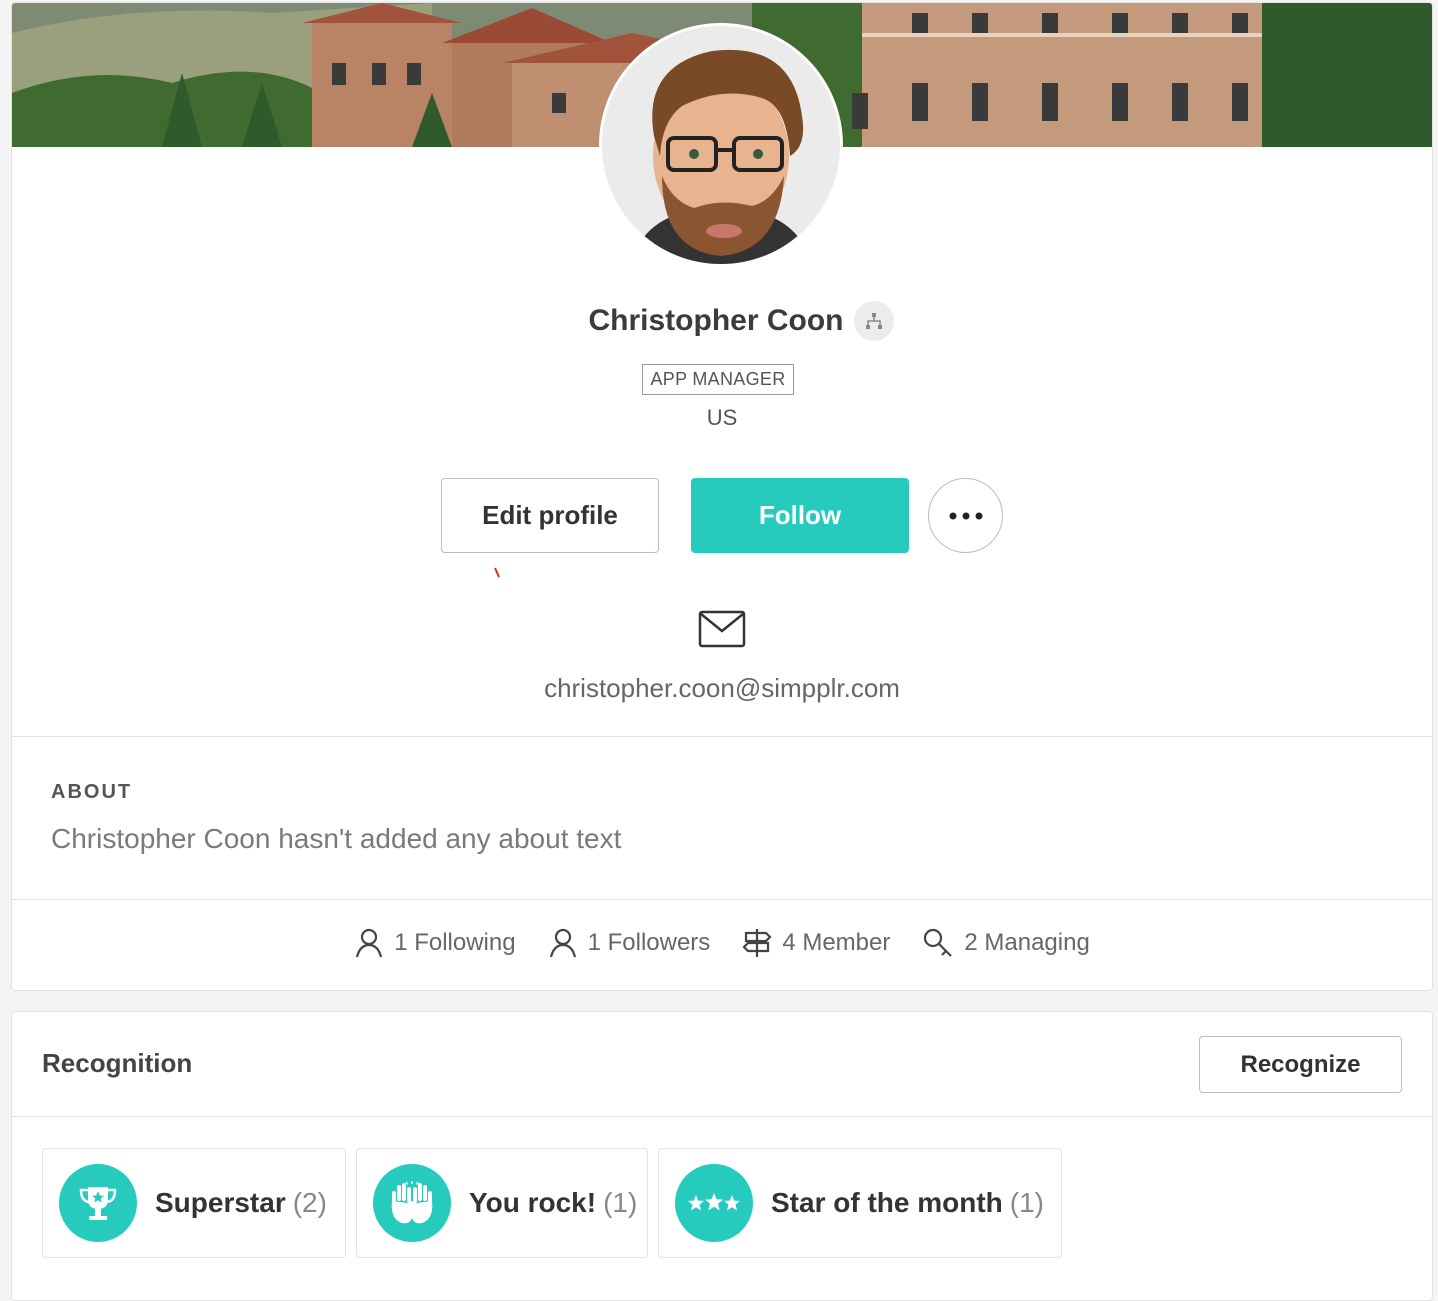 The width and height of the screenshot is (1438, 1301). I want to click on name-row: Christopher Coon, so click(722, 321).